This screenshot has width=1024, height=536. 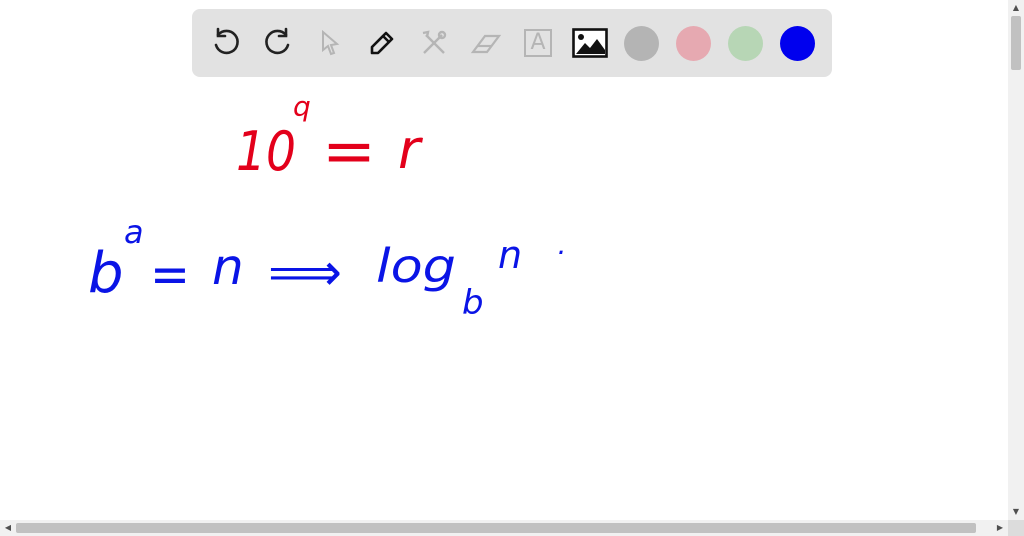 I want to click on select-button, so click(x=330, y=43).